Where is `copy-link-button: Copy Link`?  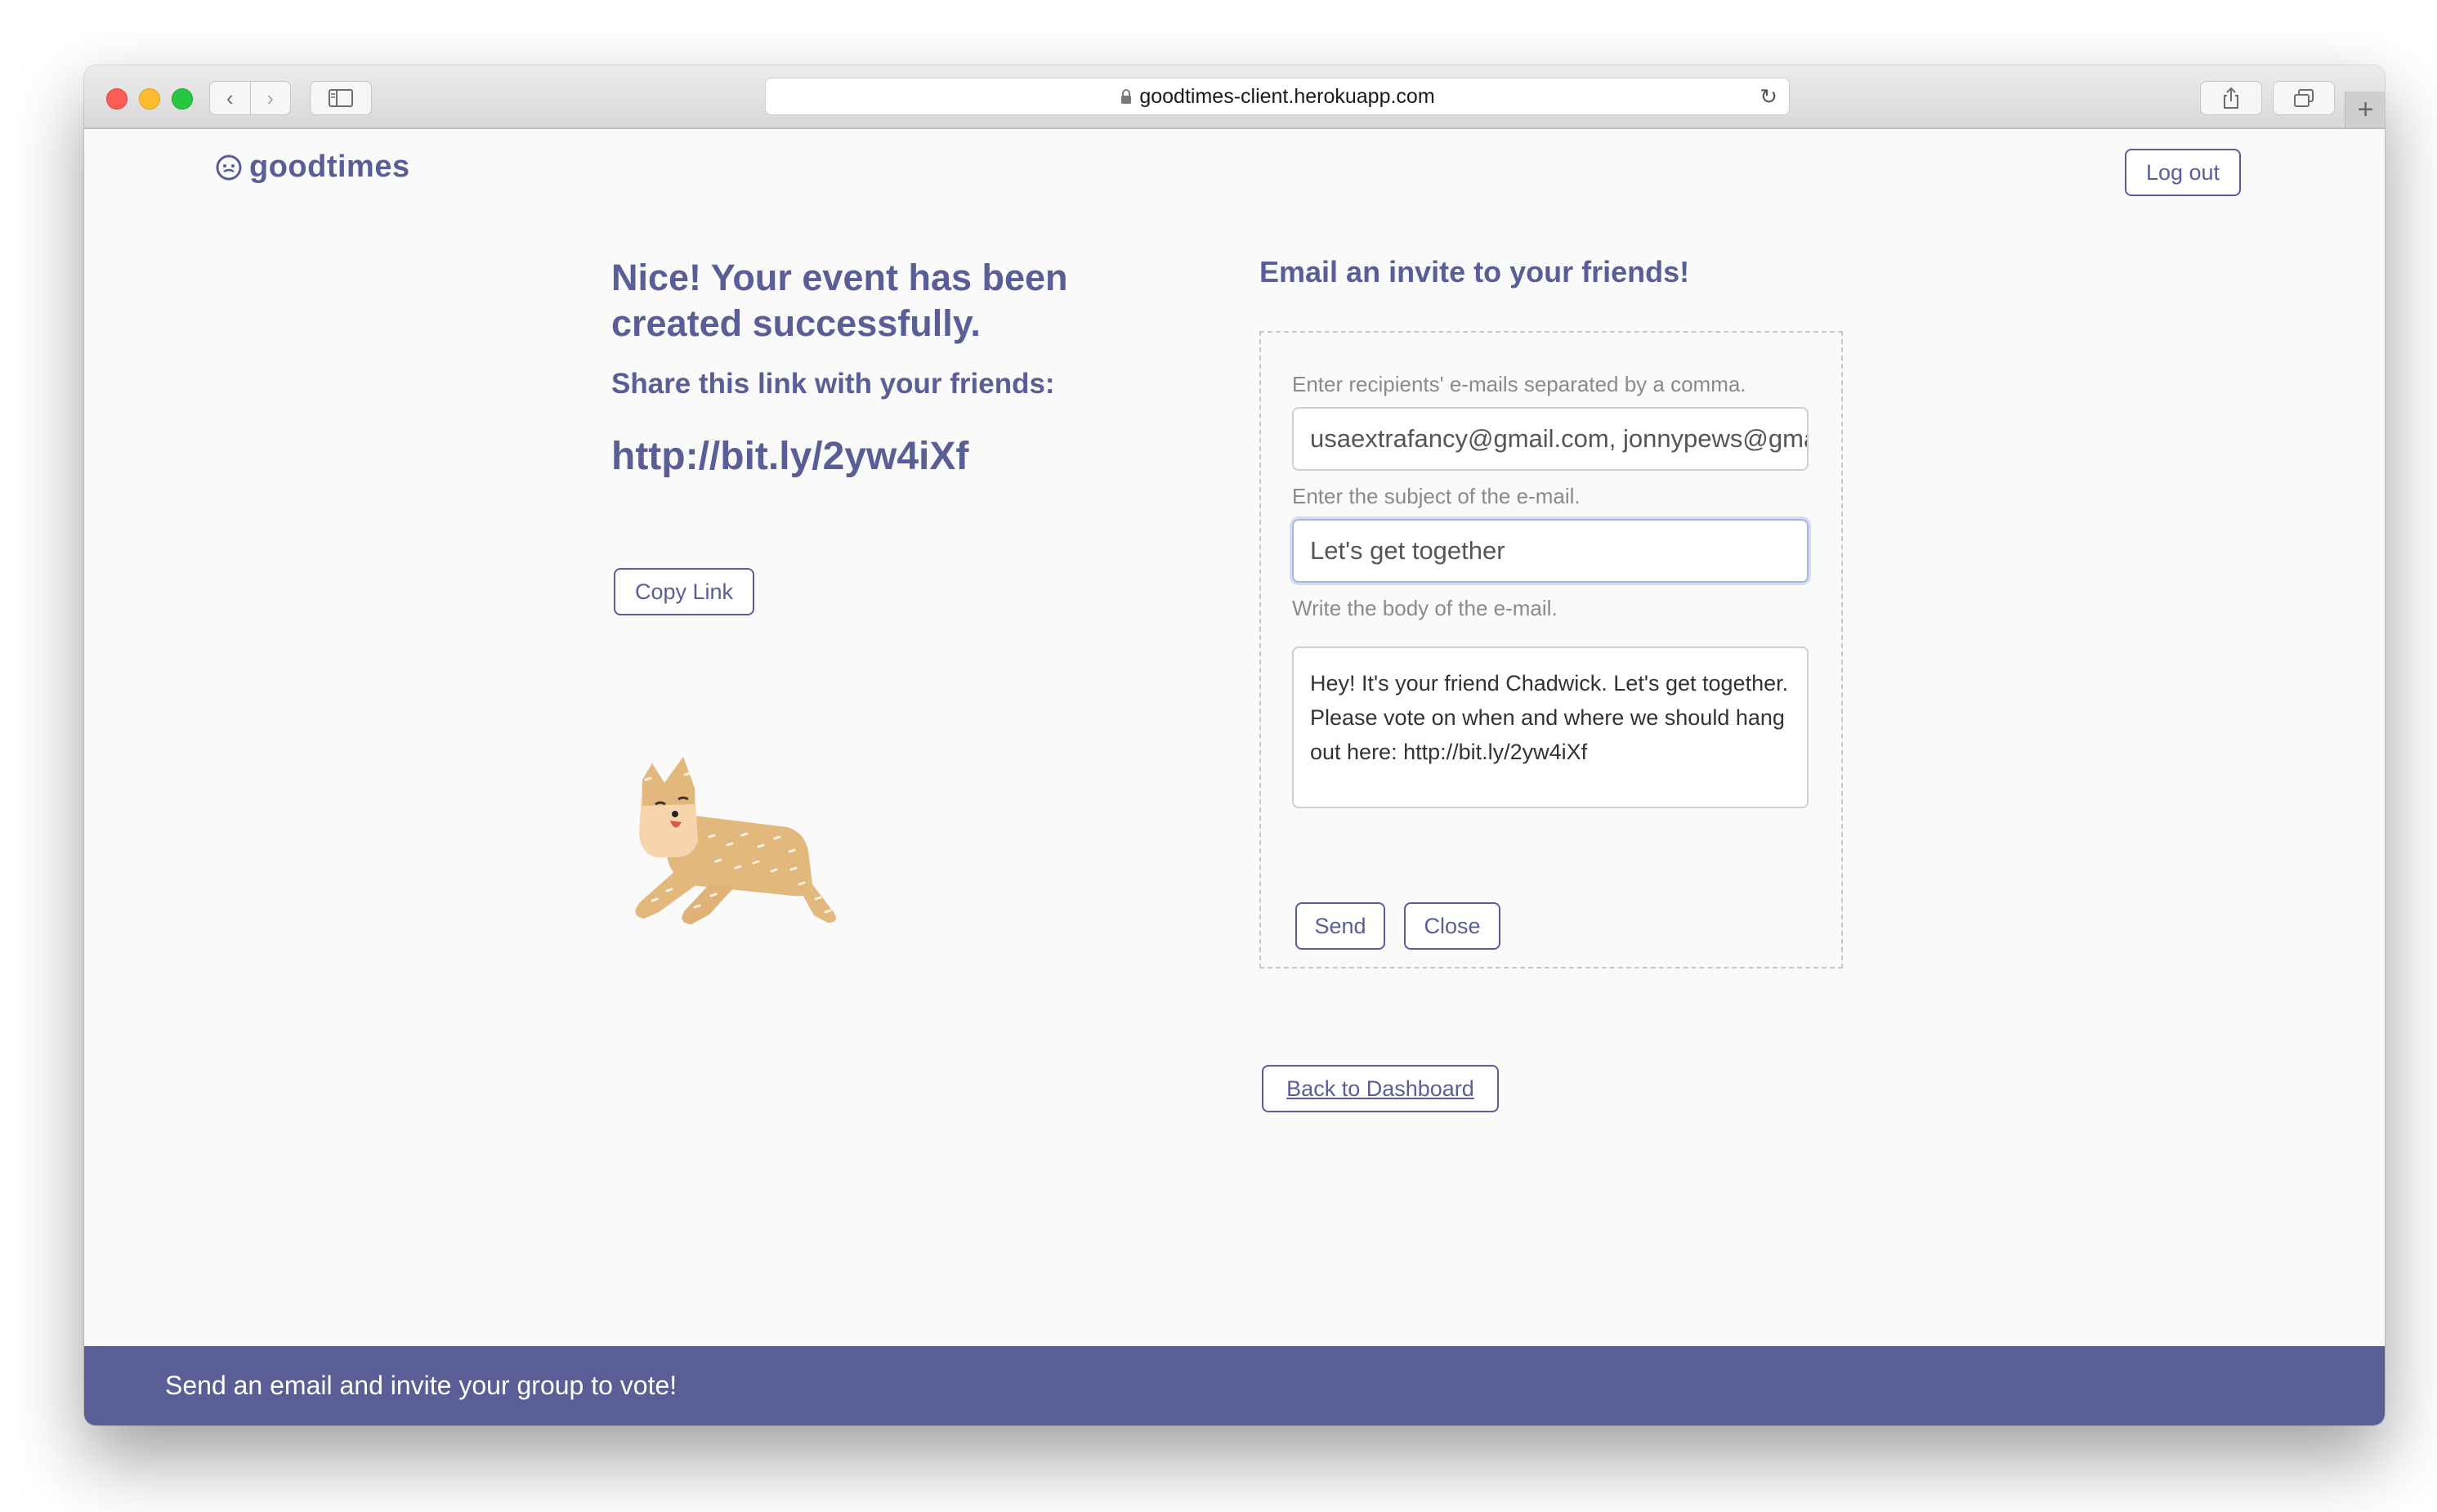
copy-link-button: Copy Link is located at coordinates (684, 591).